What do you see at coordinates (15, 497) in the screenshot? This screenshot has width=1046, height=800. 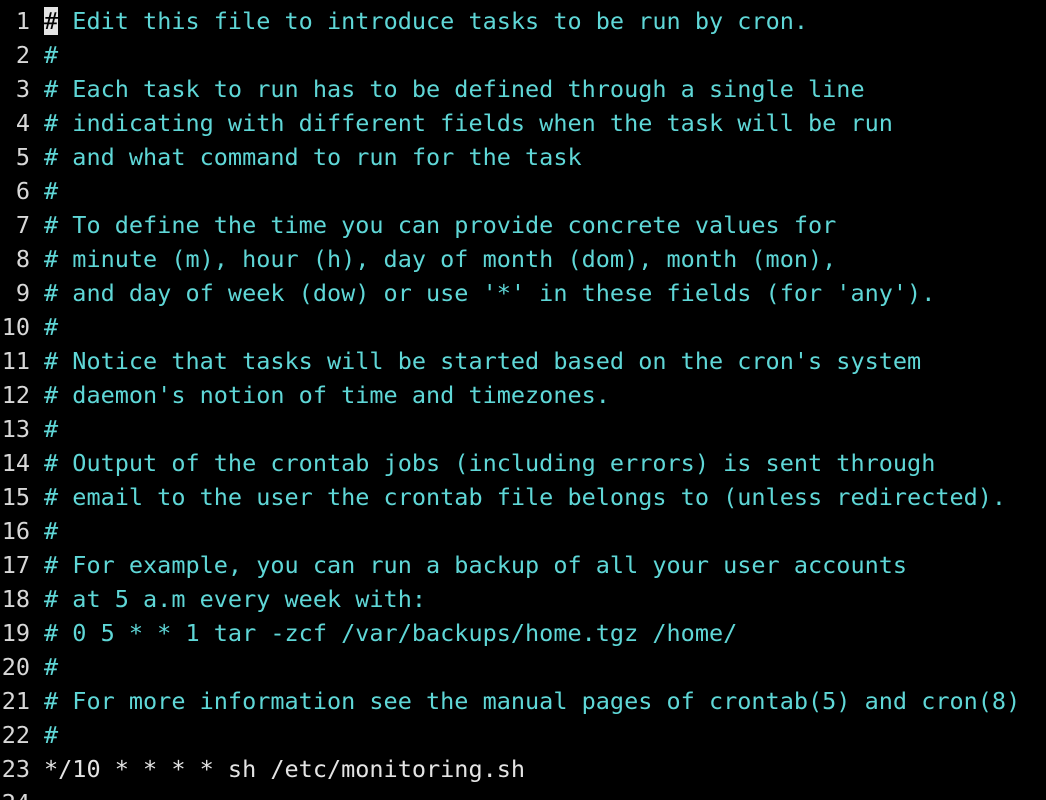 I see `line-number: 15` at bounding box center [15, 497].